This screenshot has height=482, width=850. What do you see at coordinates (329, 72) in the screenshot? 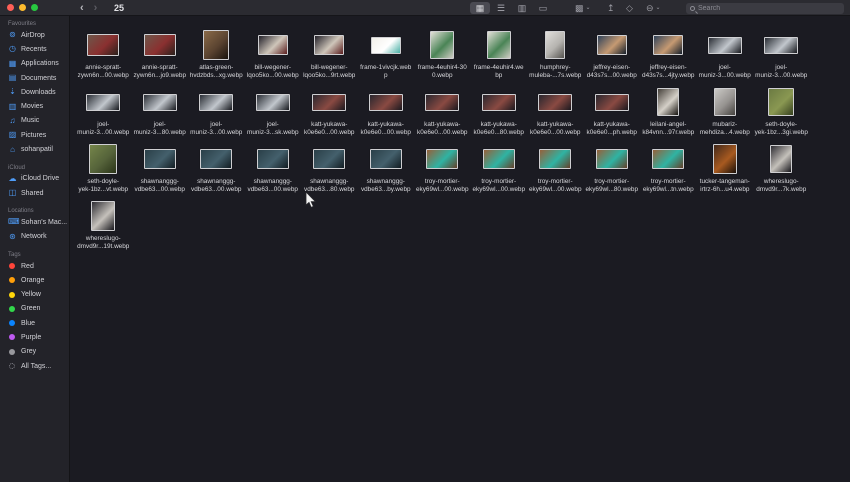
I see `file-name: bill-wegener-lqoo5ko...9rt.webp` at bounding box center [329, 72].